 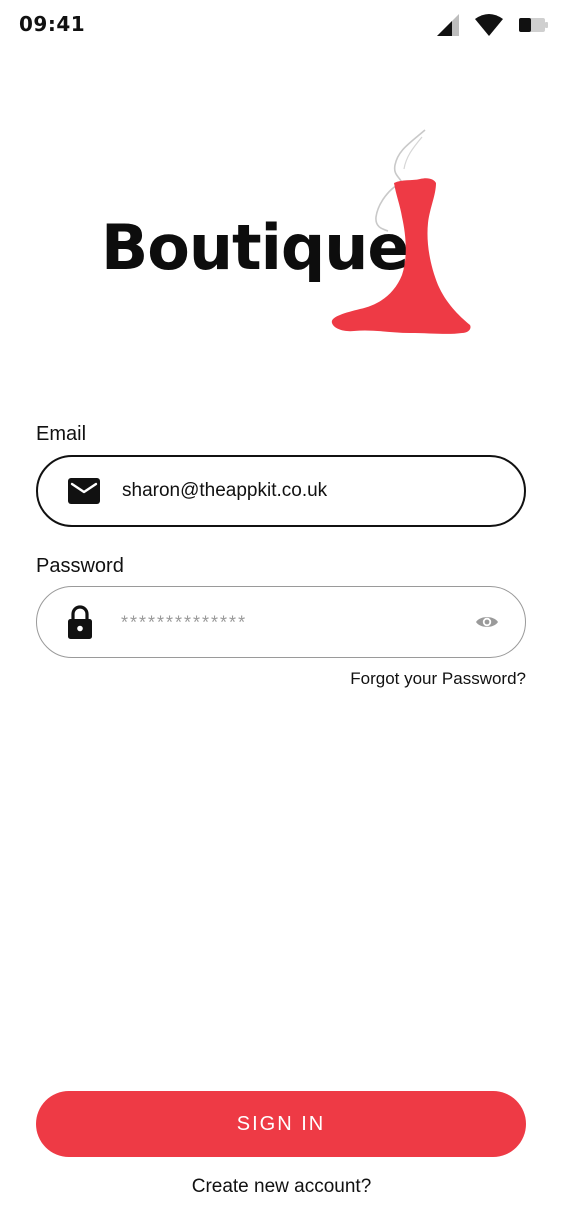 I want to click on create-account-link: Create new account?, so click(x=281, y=1187).